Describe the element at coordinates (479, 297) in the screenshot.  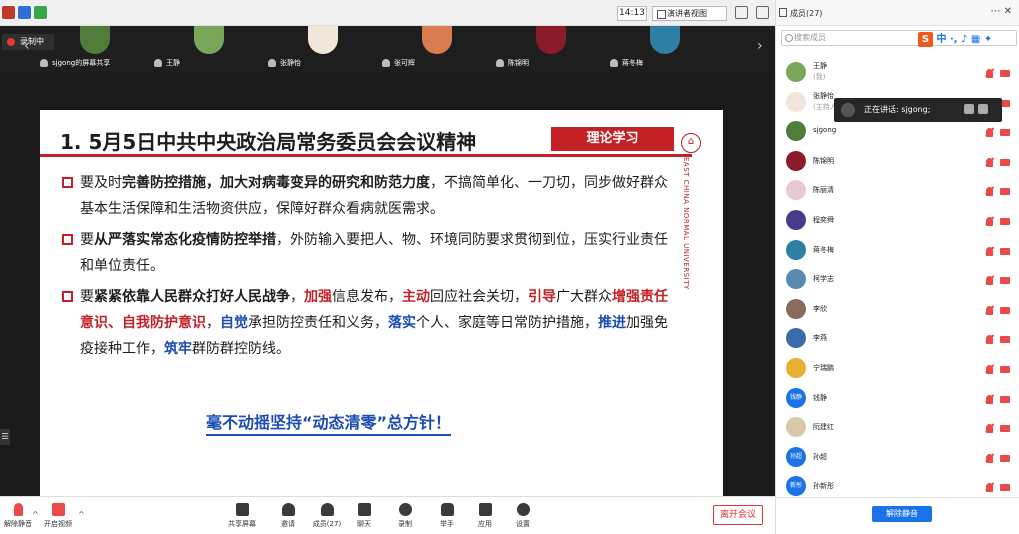
I see `text: 回应社会关切，` at that location.